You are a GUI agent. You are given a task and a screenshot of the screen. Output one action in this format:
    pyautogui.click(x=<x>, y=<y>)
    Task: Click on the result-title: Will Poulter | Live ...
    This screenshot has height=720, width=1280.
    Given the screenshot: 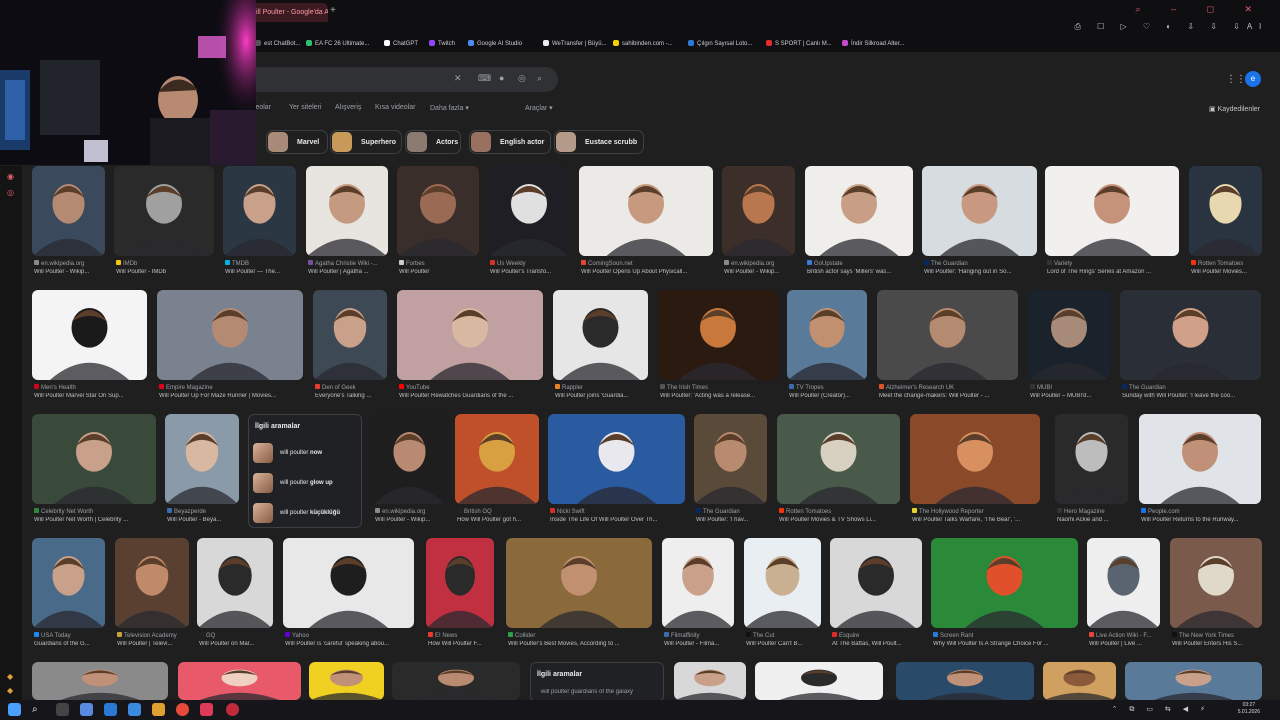 What is the action you would take?
    pyautogui.click(x=1124, y=644)
    